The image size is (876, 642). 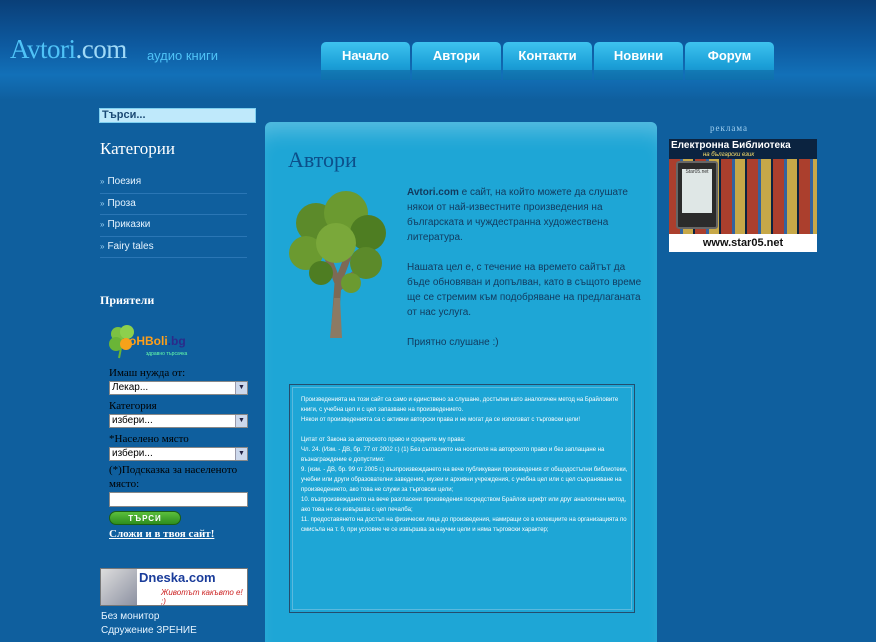 I want to click on nav-contacts: Контакти, so click(x=547, y=61).